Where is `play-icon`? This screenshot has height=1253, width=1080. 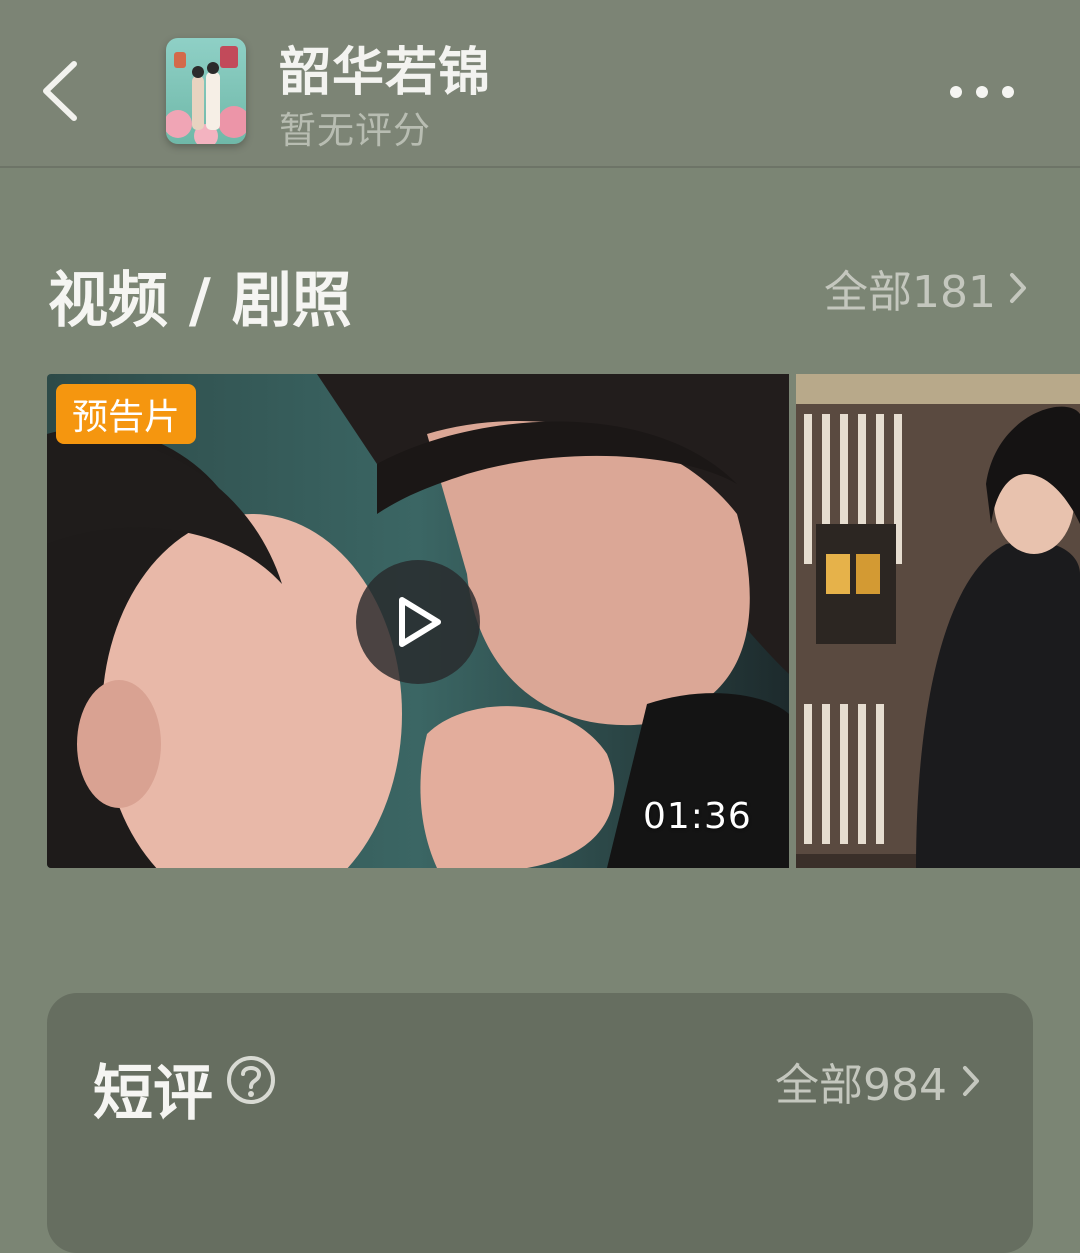 play-icon is located at coordinates (420, 622).